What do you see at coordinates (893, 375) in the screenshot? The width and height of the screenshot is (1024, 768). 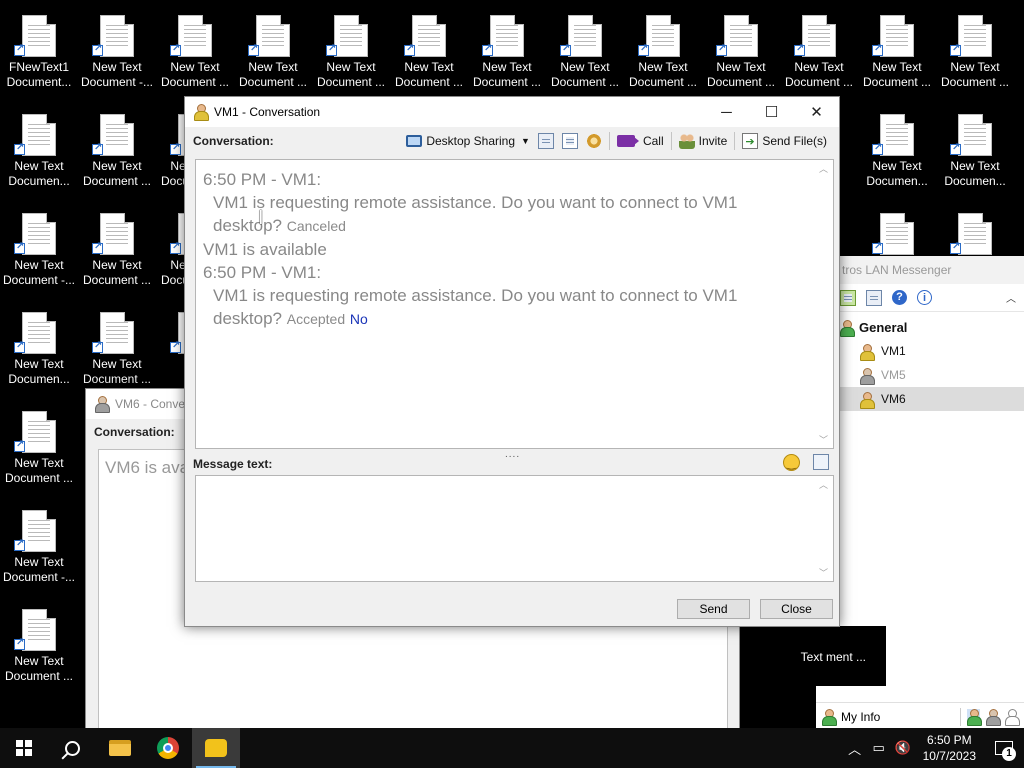 I see `contact-name: VM5` at bounding box center [893, 375].